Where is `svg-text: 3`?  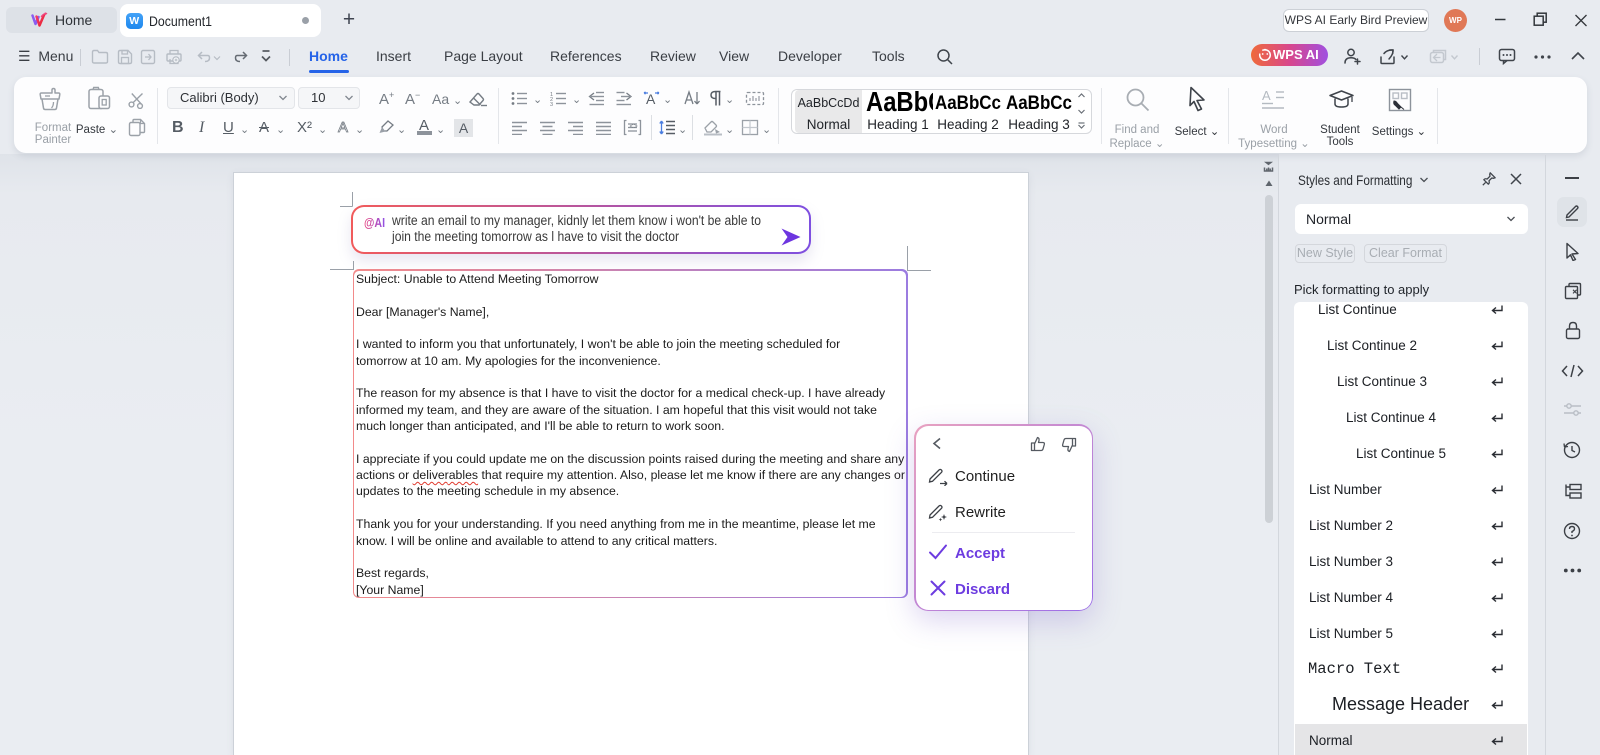 svg-text: 3 is located at coordinates (551, 104).